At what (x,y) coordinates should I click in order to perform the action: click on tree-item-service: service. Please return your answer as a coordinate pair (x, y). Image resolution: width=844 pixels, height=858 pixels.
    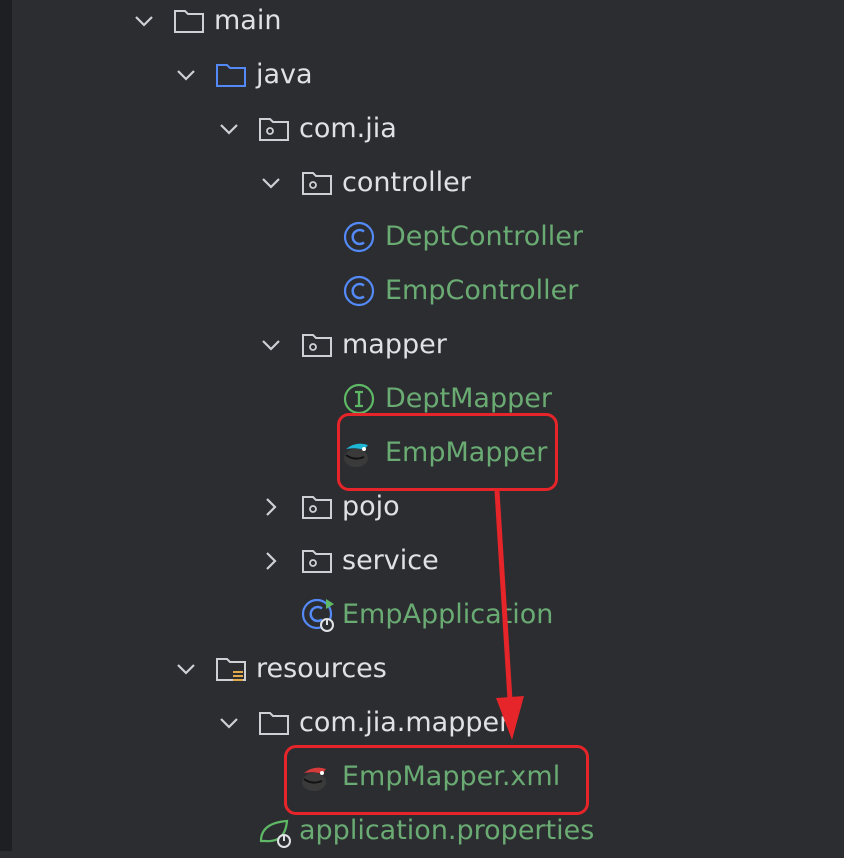
    Looking at the image, I should click on (422, 561).